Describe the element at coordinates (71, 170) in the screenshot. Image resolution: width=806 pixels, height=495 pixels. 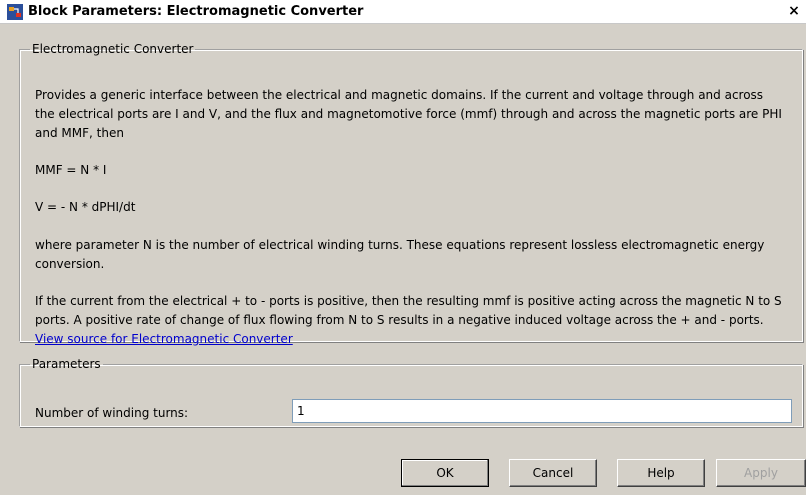
I see `equation-mmf: MMF = N * I` at that location.